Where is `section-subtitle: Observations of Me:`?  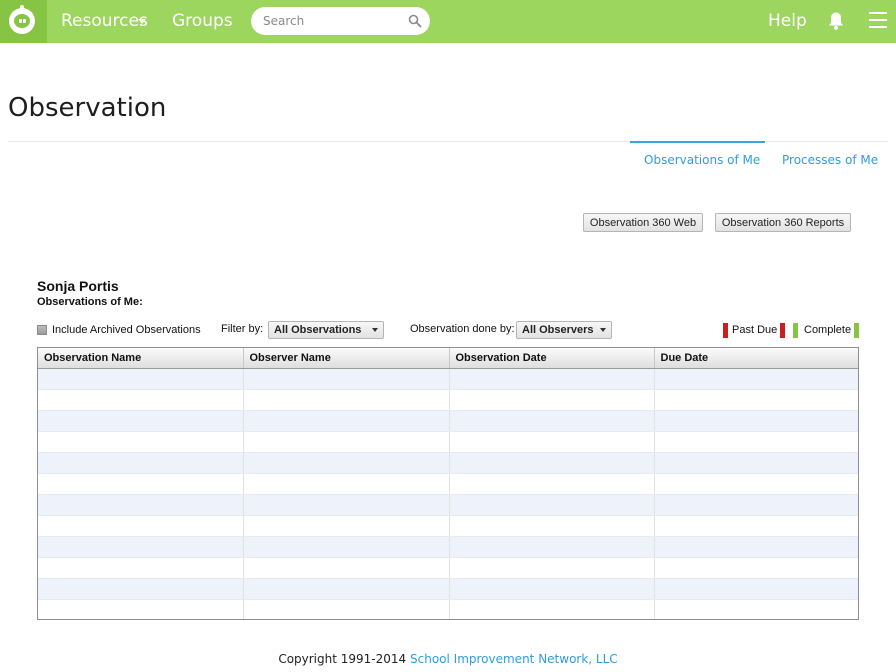
section-subtitle: Observations of Me: is located at coordinates (90, 302).